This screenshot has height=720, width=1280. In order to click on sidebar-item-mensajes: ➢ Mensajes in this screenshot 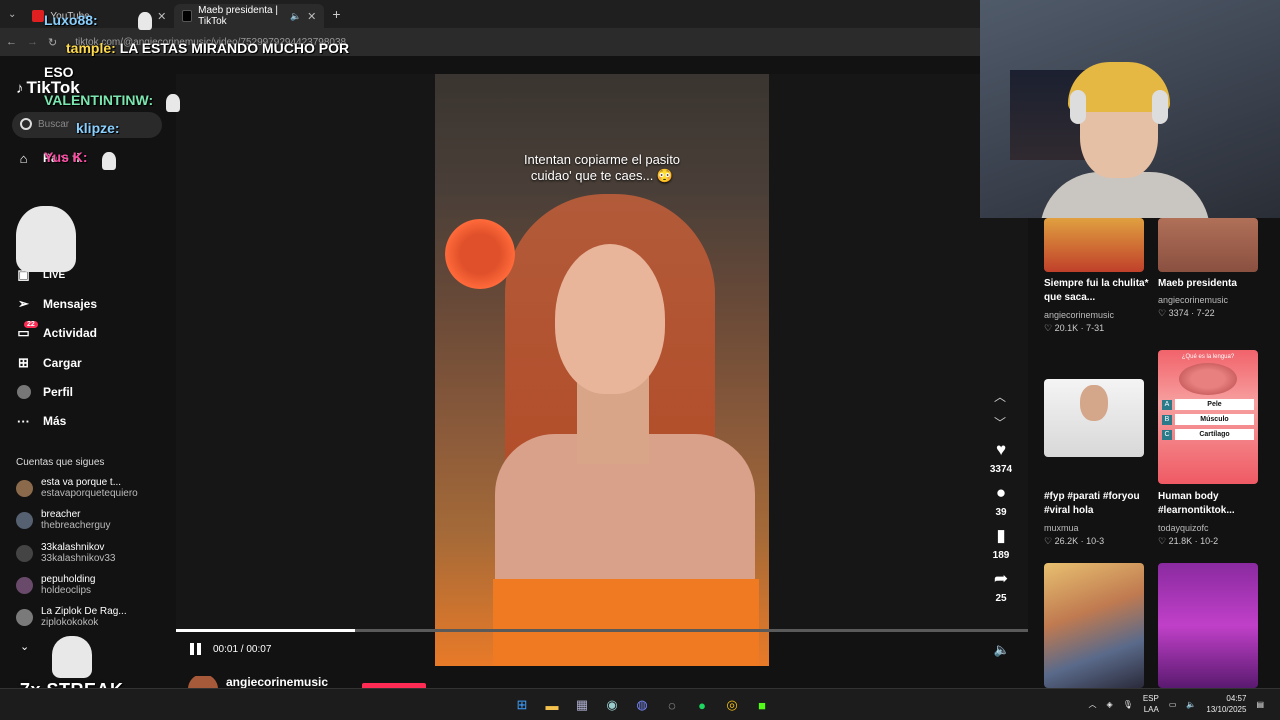, I will do `click(56, 304)`.